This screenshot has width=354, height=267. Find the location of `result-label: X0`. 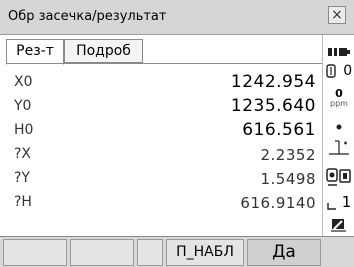

result-label: X0 is located at coordinates (23, 82).